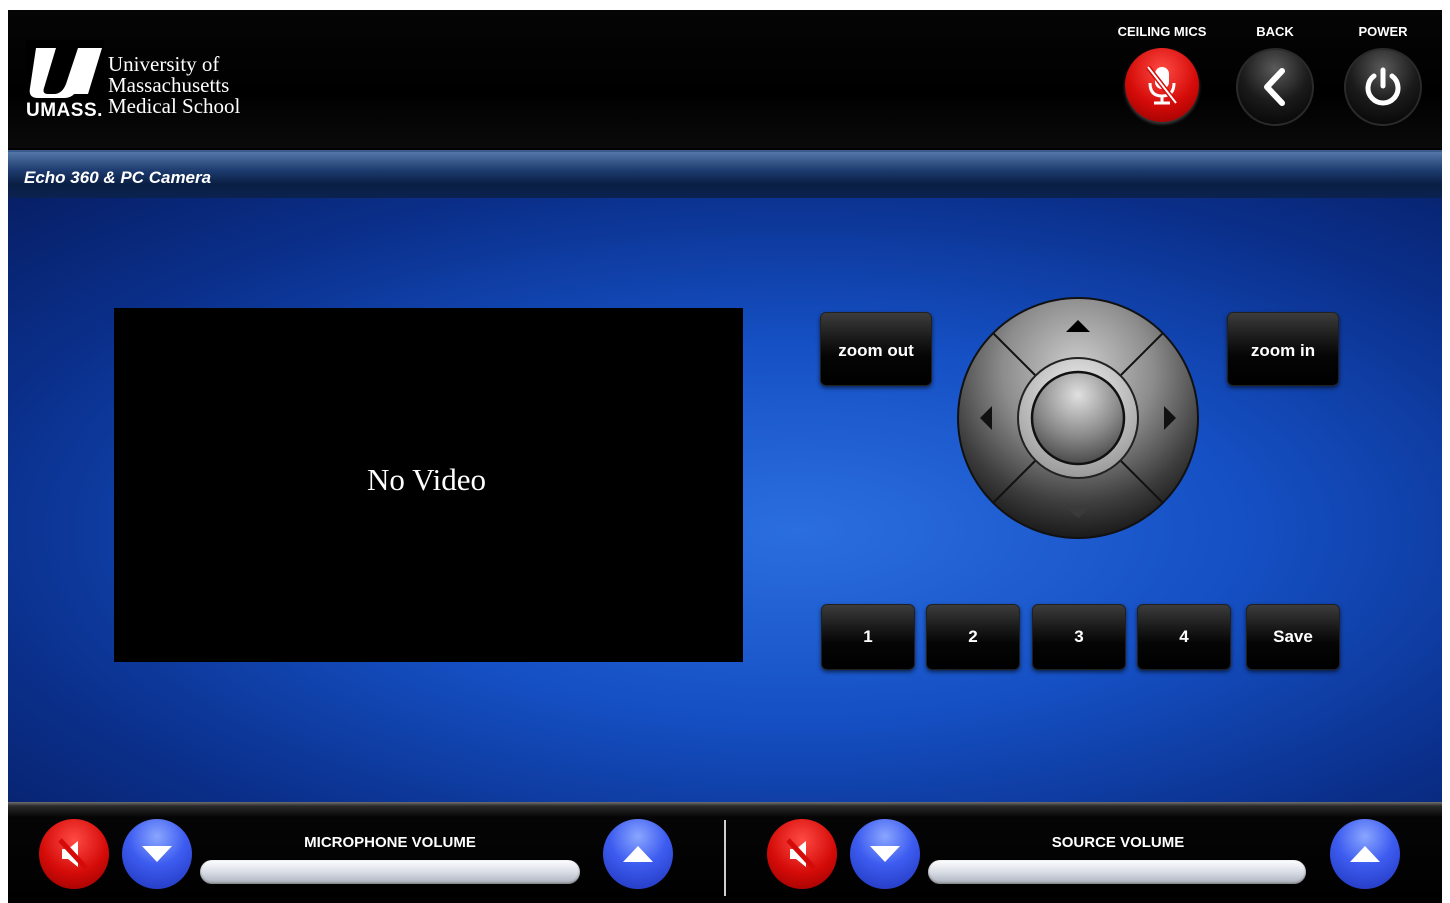 Image resolution: width=1450 pixels, height=903 pixels. What do you see at coordinates (1118, 842) in the screenshot?
I see `source-volume-label: SOURCE VOLUME` at bounding box center [1118, 842].